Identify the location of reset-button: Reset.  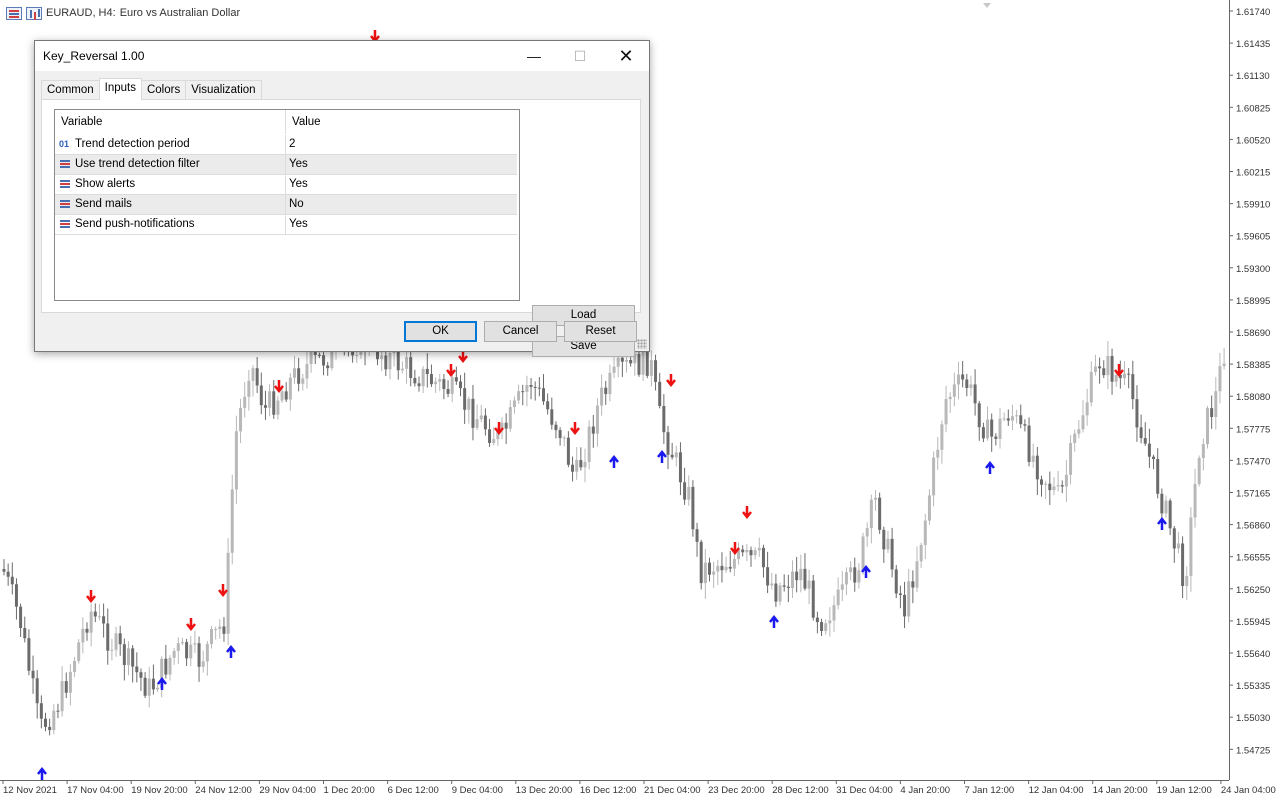
(600, 331).